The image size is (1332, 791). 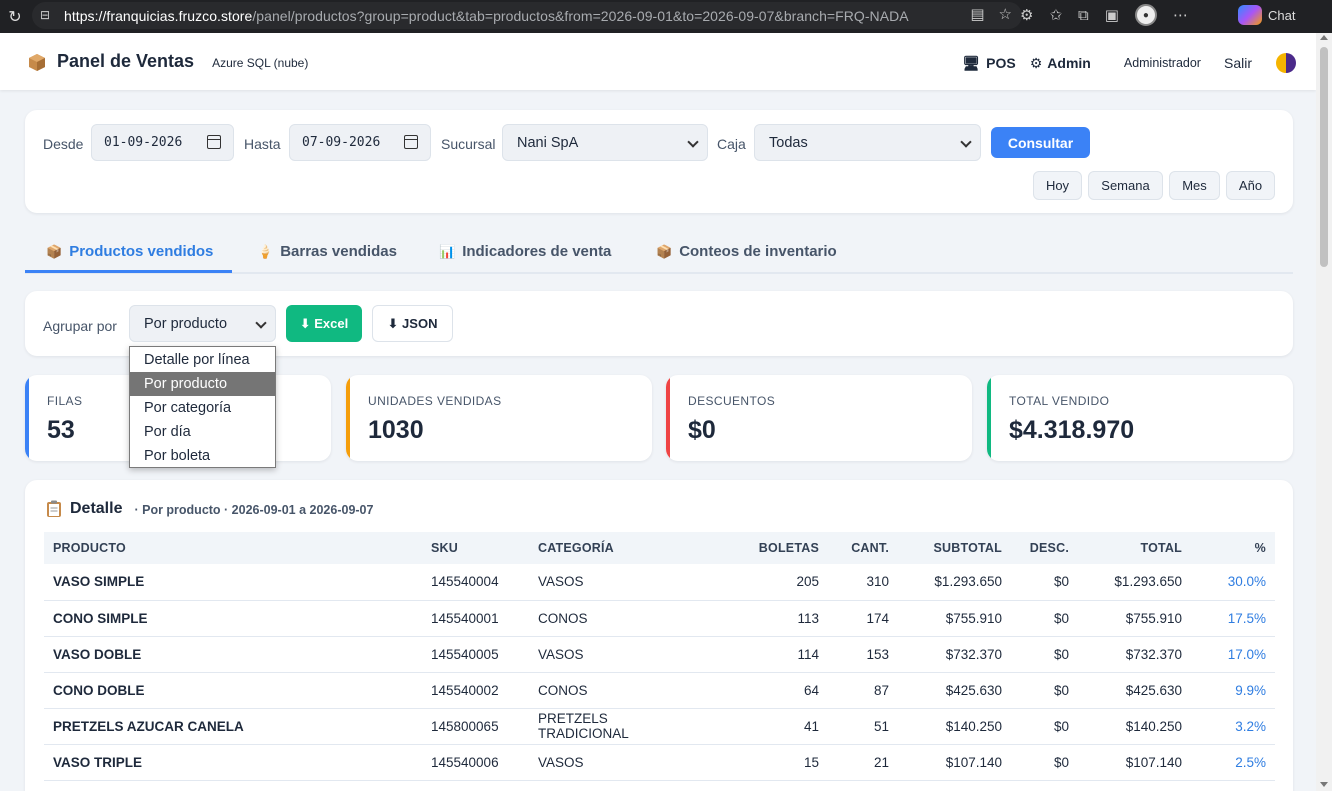 What do you see at coordinates (468, 144) in the screenshot?
I see `sucursal-label: Sucursal` at bounding box center [468, 144].